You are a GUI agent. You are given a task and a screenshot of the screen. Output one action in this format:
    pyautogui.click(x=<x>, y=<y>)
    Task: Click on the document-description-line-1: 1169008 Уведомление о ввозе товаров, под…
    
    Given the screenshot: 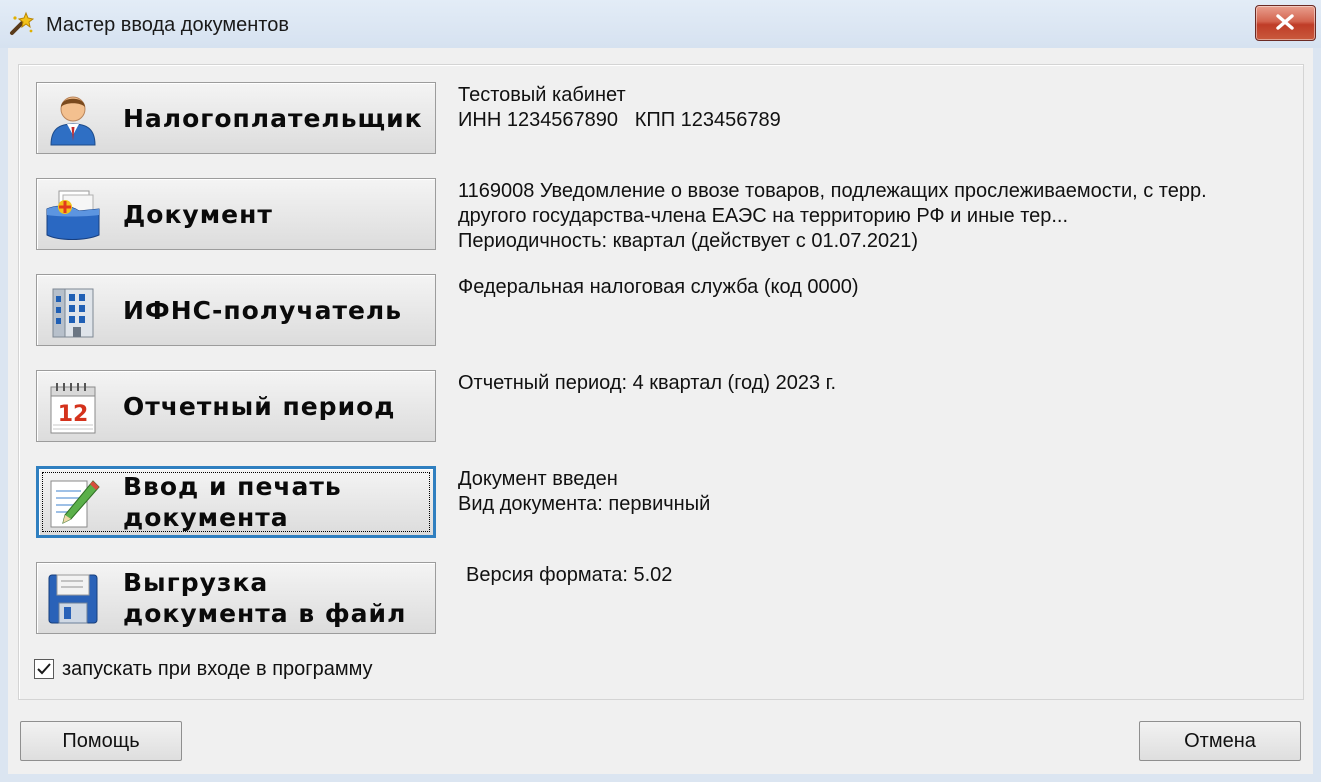 What is the action you would take?
    pyautogui.click(x=832, y=191)
    